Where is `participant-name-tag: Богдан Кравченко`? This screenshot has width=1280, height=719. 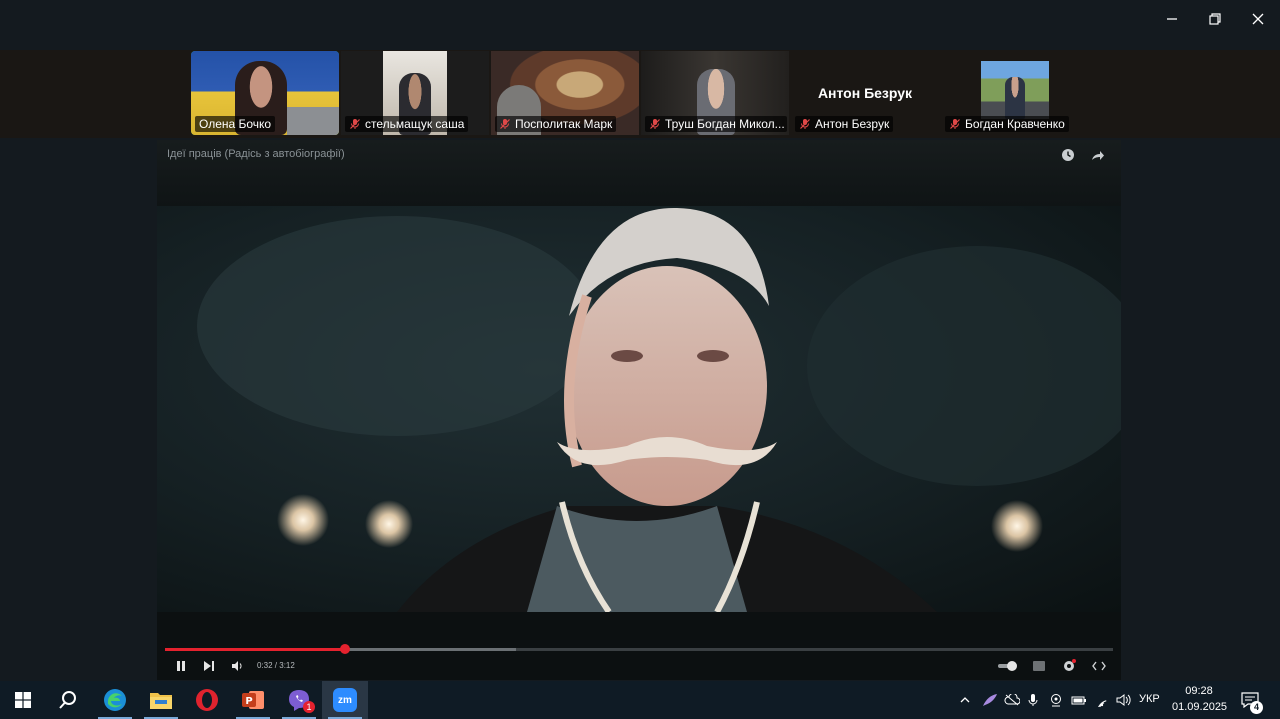 participant-name-tag: Богдан Кравченко is located at coordinates (1007, 124).